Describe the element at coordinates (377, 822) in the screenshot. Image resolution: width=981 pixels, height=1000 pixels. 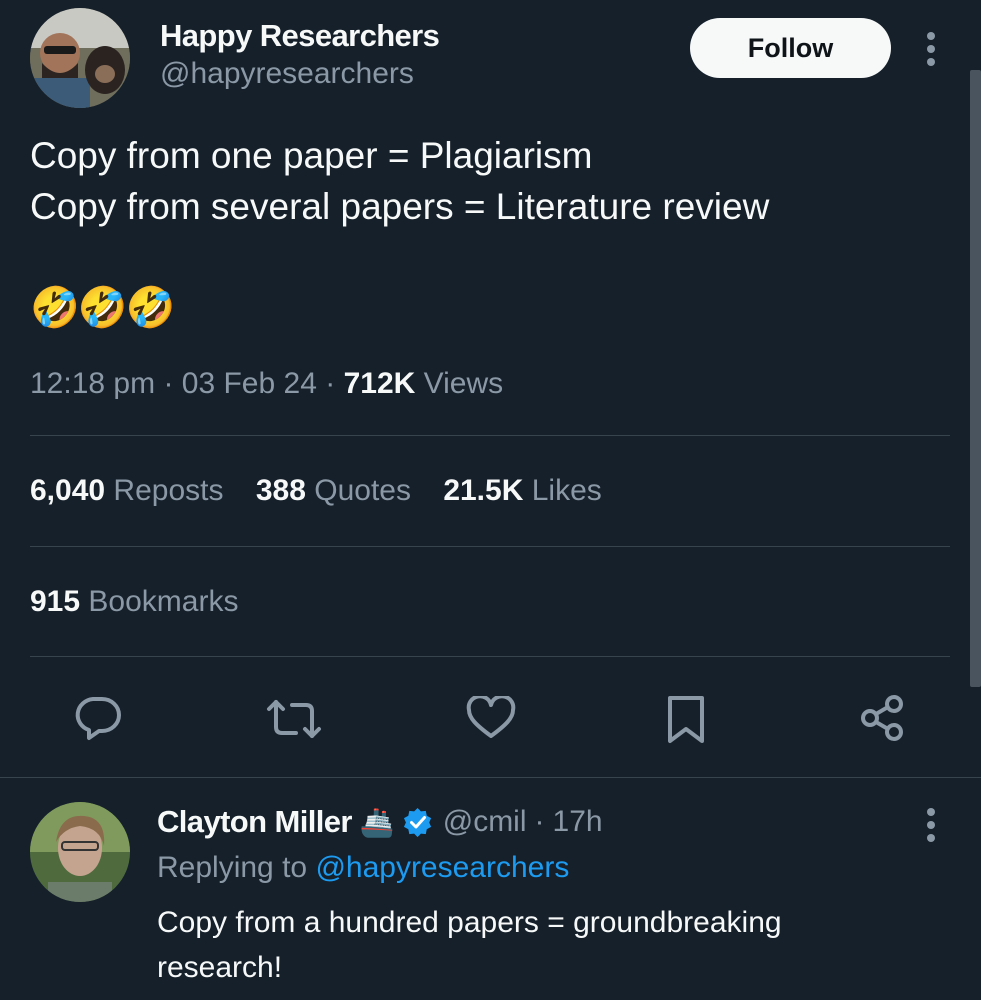
I see `ship-emoji: 🚢` at that location.